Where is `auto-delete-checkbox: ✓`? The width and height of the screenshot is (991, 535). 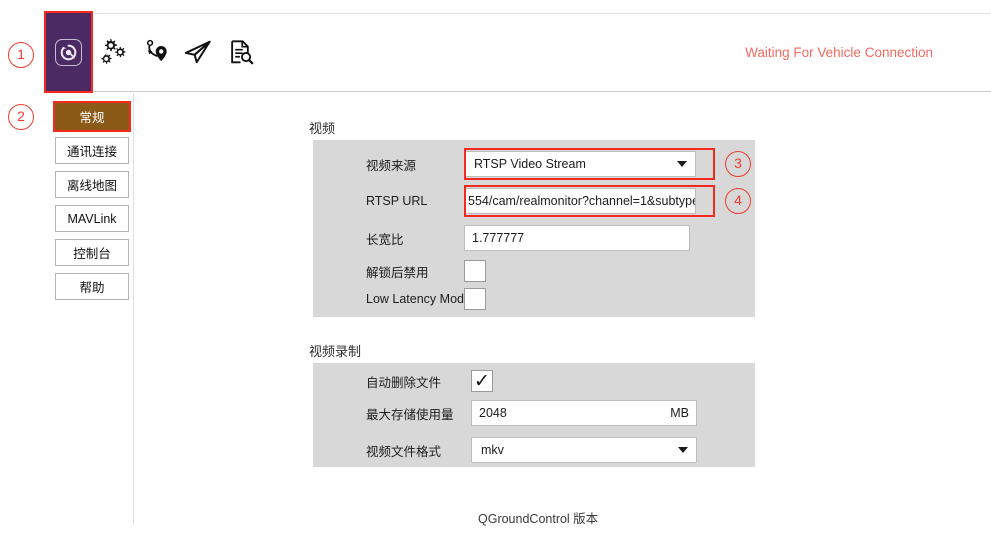 auto-delete-checkbox: ✓ is located at coordinates (482, 381).